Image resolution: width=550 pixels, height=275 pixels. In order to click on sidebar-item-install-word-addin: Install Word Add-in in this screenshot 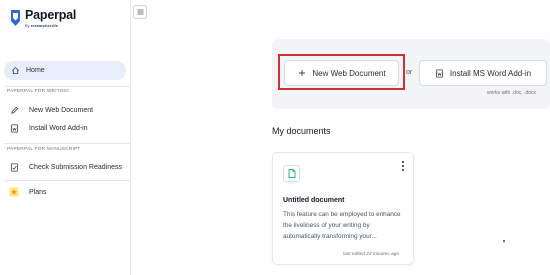, I will do `click(48, 128)`.